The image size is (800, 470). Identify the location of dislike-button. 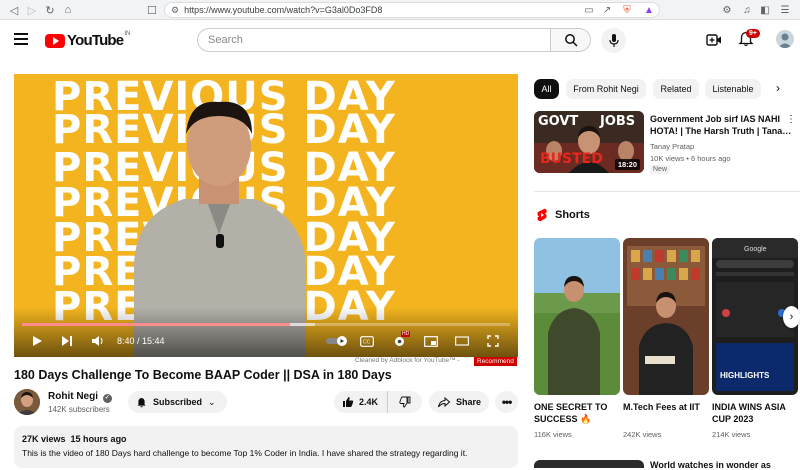
(405, 402).